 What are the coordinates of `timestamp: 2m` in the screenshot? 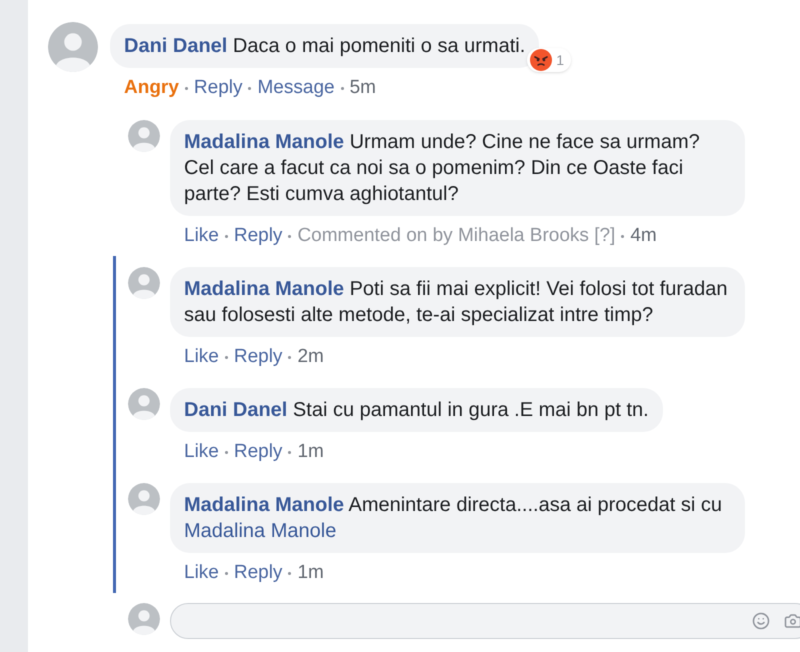 It's located at (310, 357).